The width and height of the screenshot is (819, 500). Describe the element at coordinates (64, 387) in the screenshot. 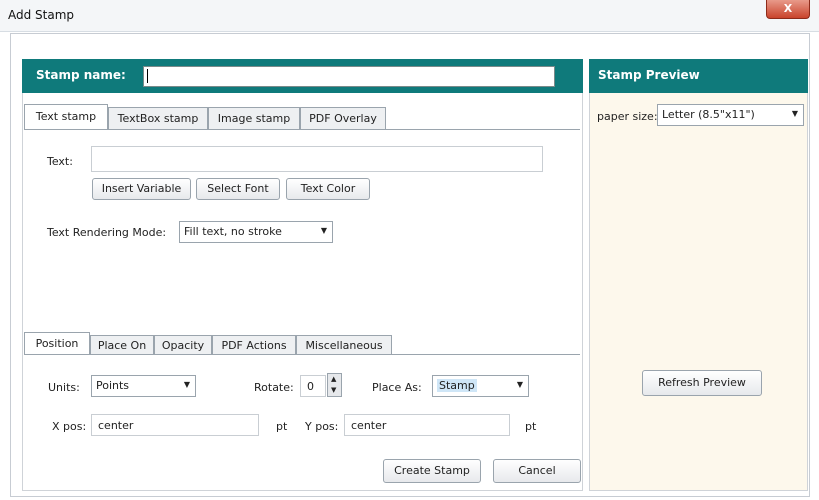

I see `units-label: Units:` at that location.